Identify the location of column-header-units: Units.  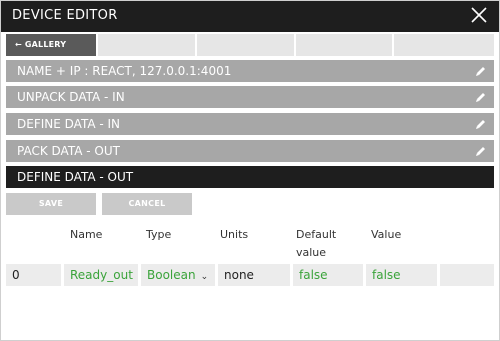
(234, 234).